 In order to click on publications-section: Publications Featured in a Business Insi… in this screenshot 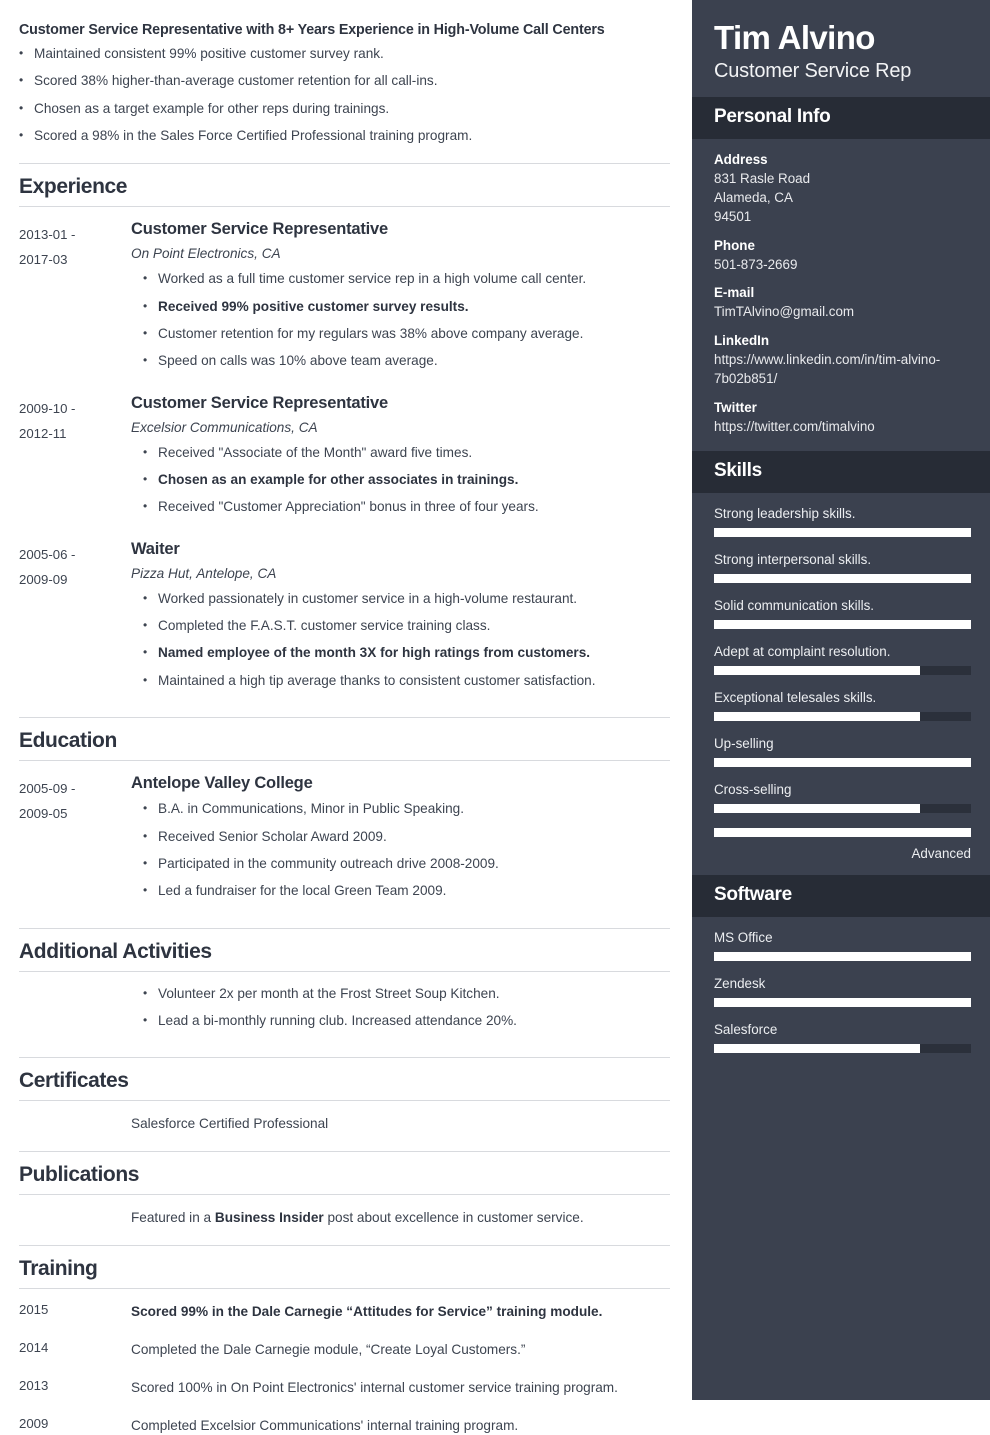, I will do `click(344, 1189)`.